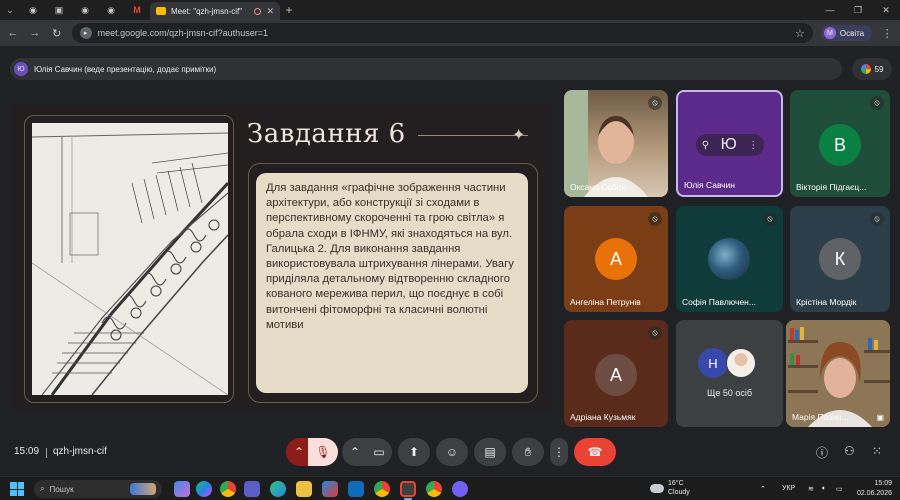 The width and height of the screenshot is (900, 500). Describe the element at coordinates (460, 489) in the screenshot. I see `viber-icon` at that location.